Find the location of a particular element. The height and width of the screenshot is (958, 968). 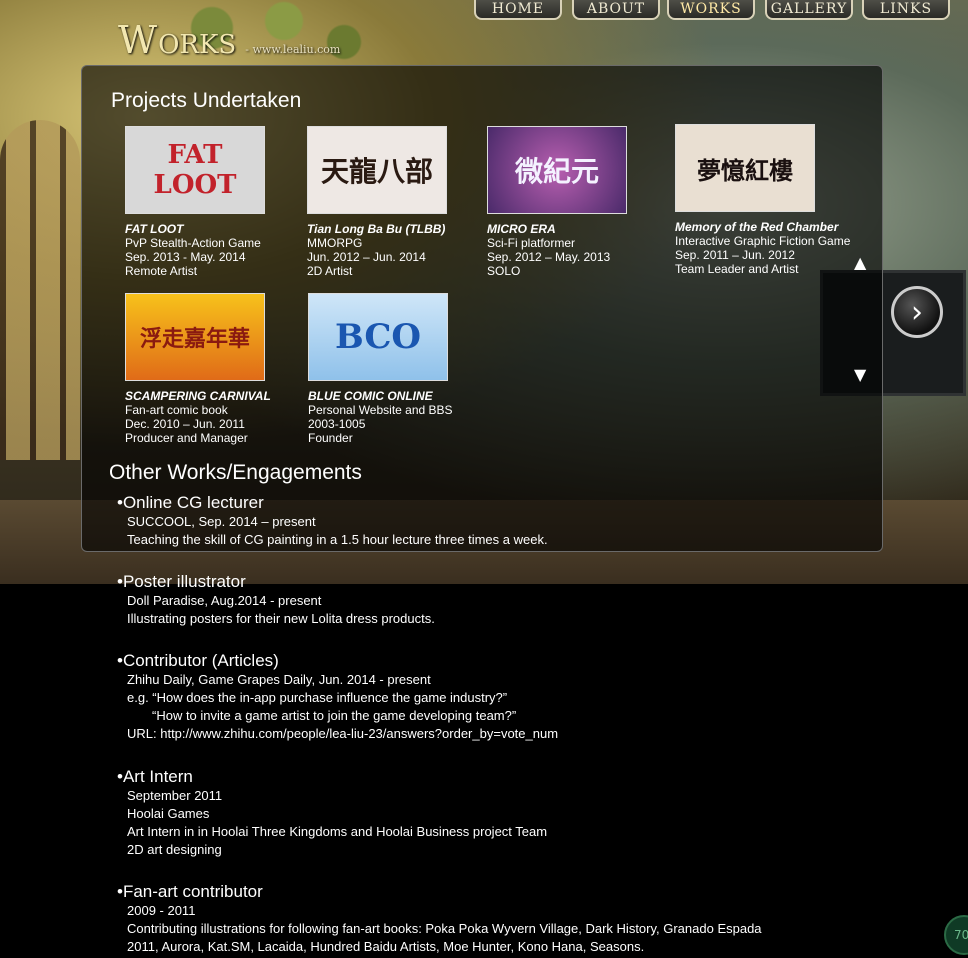

project-dates: Sep. 2011 – Jun. 2012 is located at coordinates (735, 255).